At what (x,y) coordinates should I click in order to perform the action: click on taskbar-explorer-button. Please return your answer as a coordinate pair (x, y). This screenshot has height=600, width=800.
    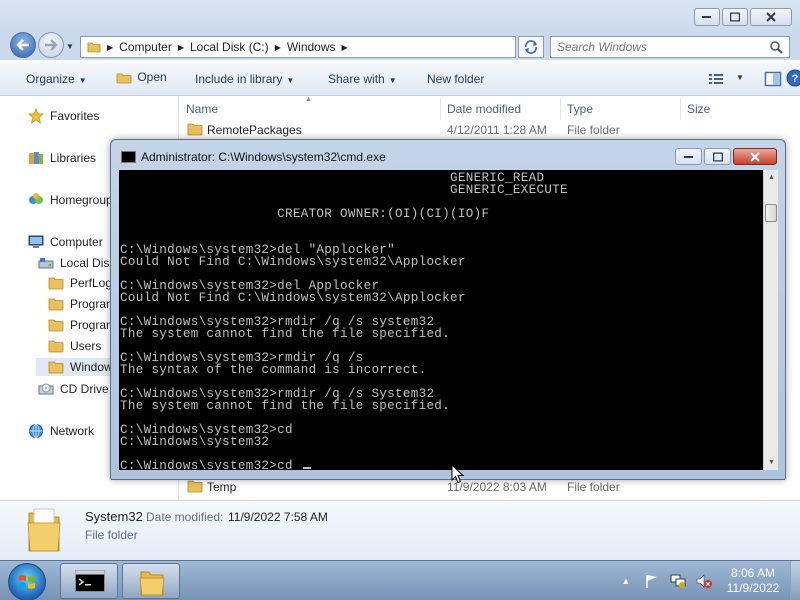
    Looking at the image, I should click on (151, 581).